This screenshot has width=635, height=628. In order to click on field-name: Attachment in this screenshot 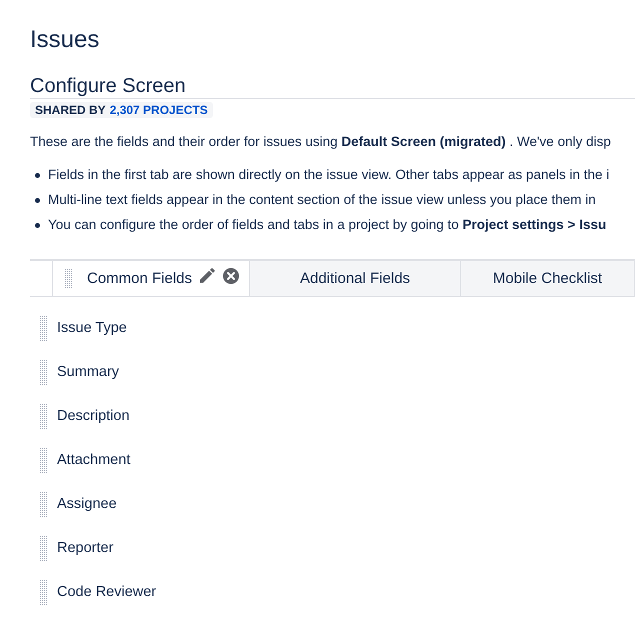, I will do `click(93, 460)`.